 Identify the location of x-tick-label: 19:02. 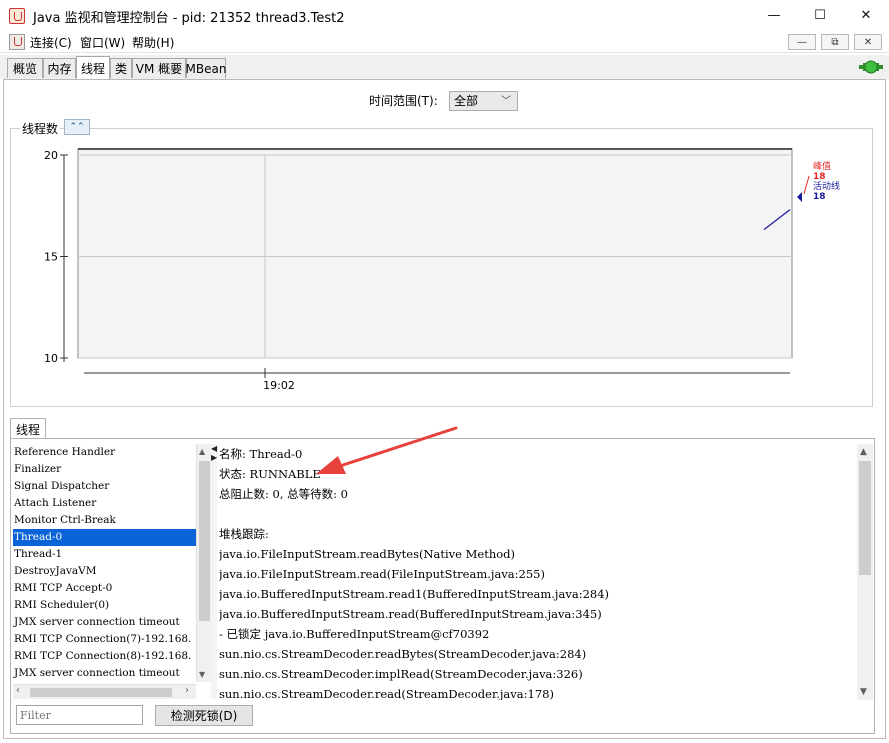
(279, 385).